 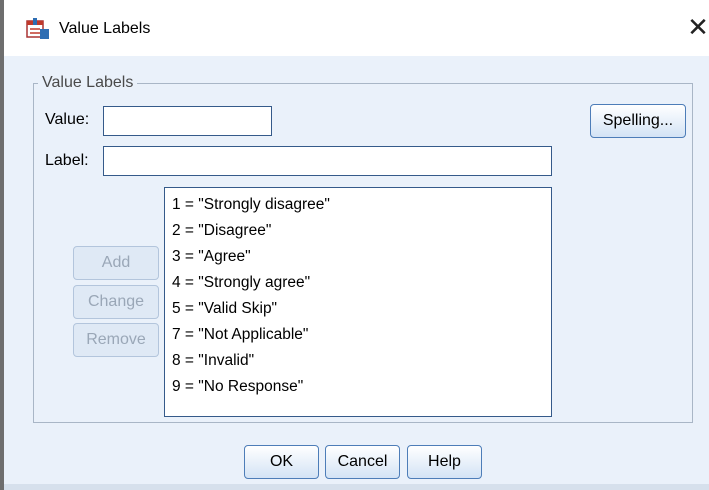 I want to click on value-field-label: Value:, so click(x=67, y=119).